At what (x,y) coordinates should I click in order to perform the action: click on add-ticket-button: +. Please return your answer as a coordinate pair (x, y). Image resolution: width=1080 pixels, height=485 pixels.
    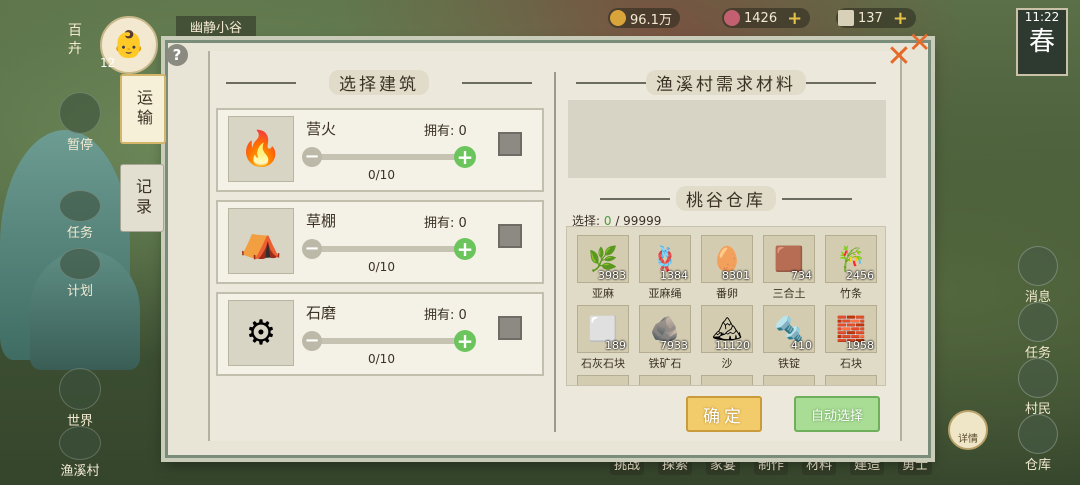
    Looking at the image, I should click on (900, 18).